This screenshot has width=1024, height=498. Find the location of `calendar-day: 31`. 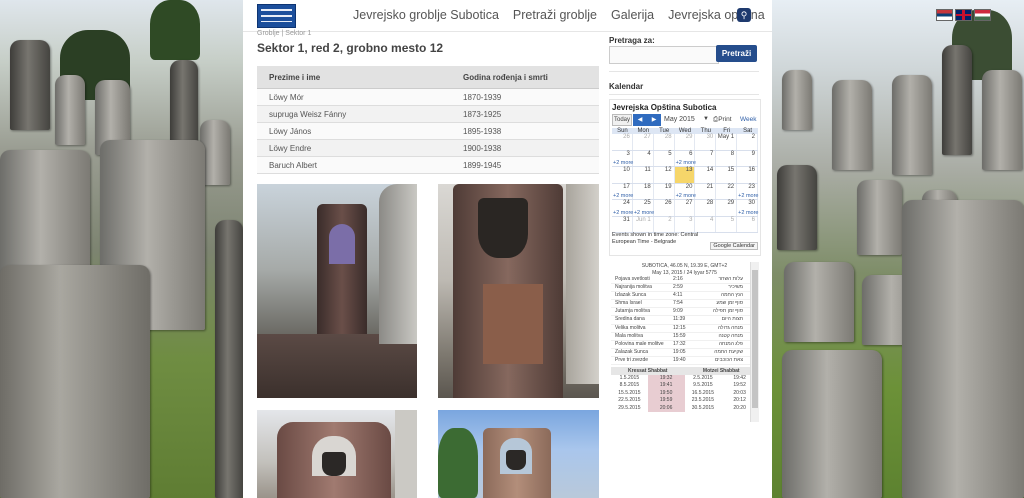

calendar-day: 31 is located at coordinates (622, 224).